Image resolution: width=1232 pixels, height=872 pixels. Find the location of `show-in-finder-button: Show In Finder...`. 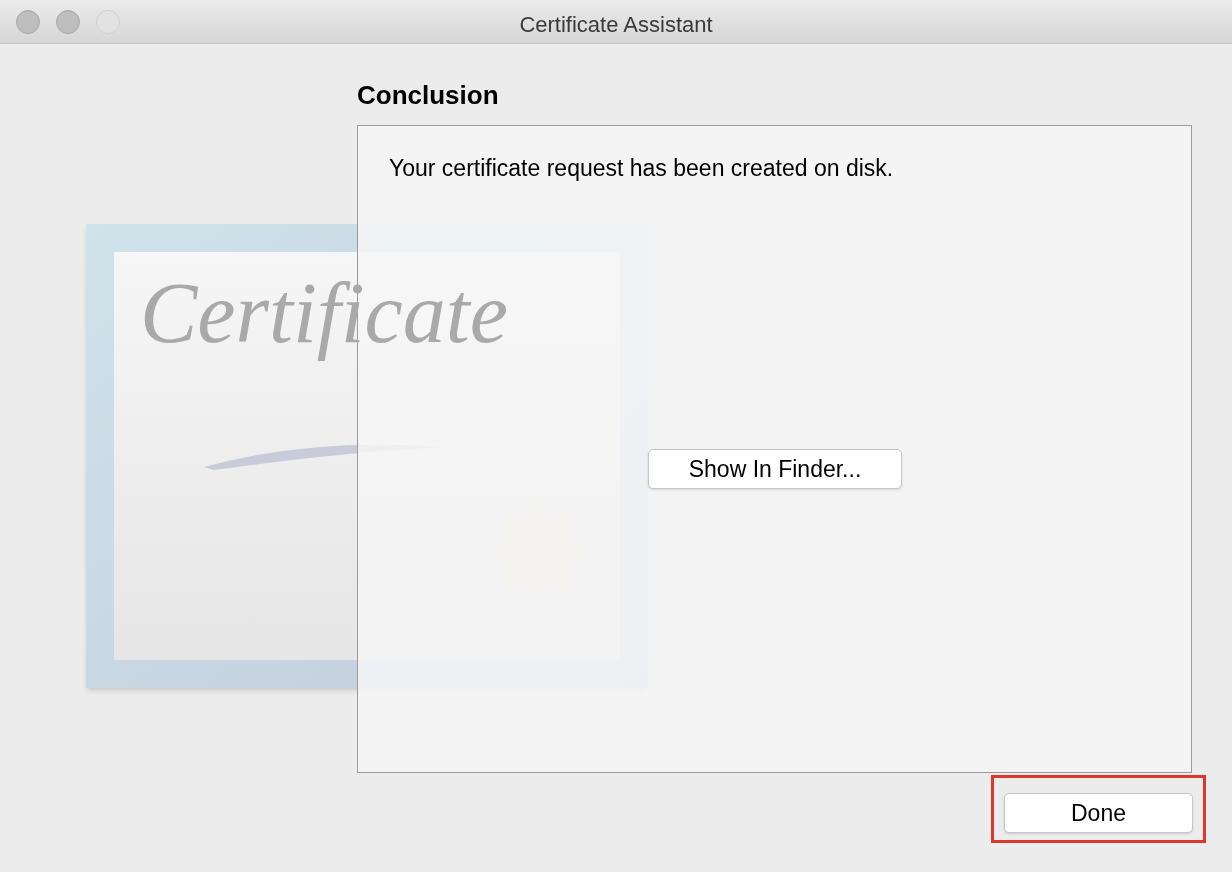

show-in-finder-button: Show In Finder... is located at coordinates (775, 469).